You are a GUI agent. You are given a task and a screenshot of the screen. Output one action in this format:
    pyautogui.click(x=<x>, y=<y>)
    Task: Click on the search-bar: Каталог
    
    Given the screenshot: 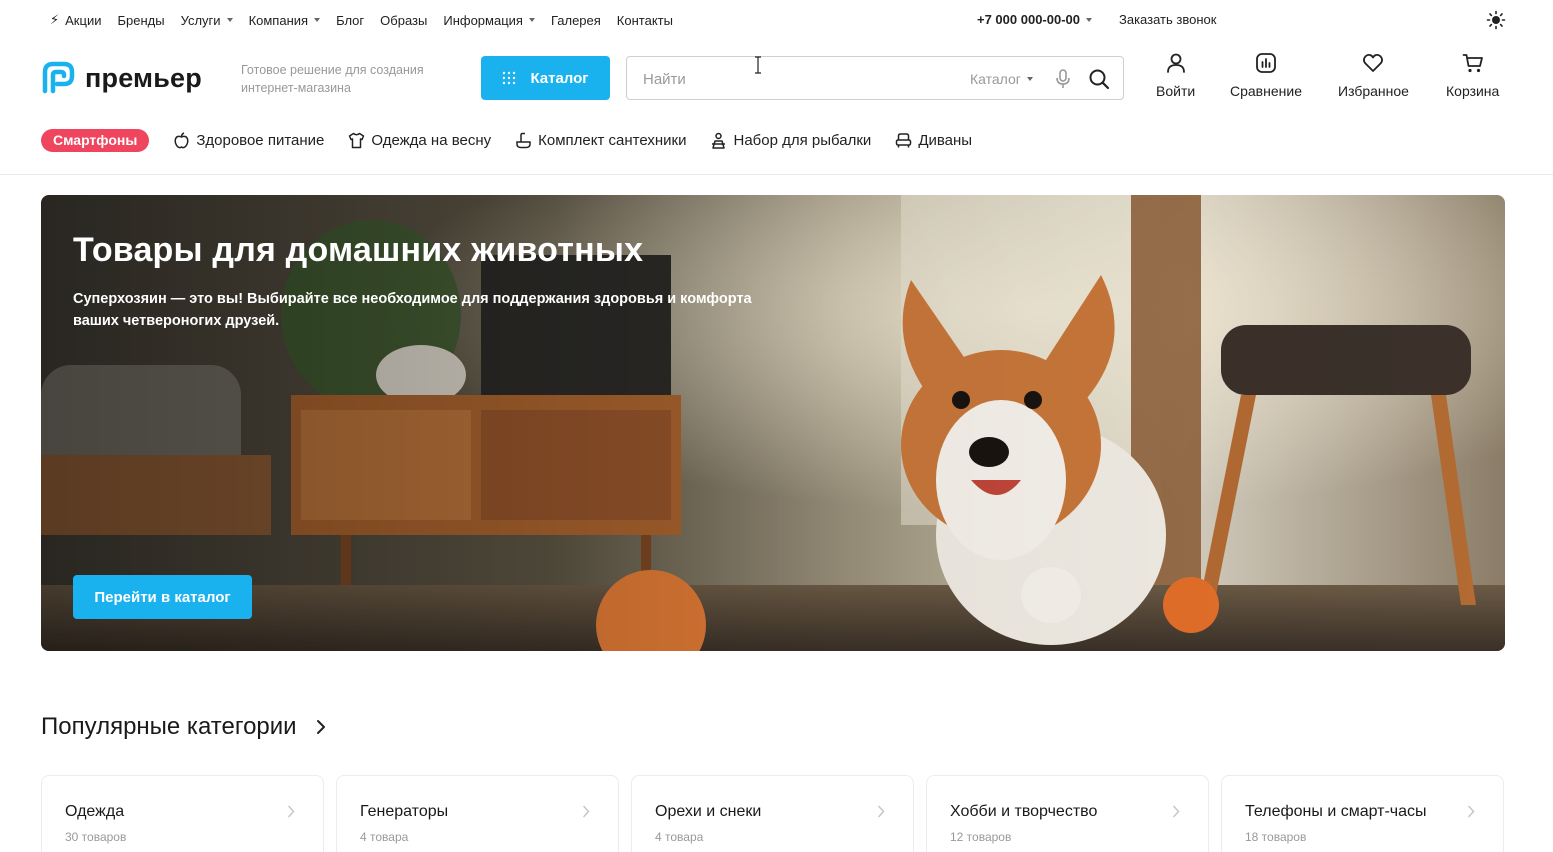 What is the action you would take?
    pyautogui.click(x=875, y=78)
    